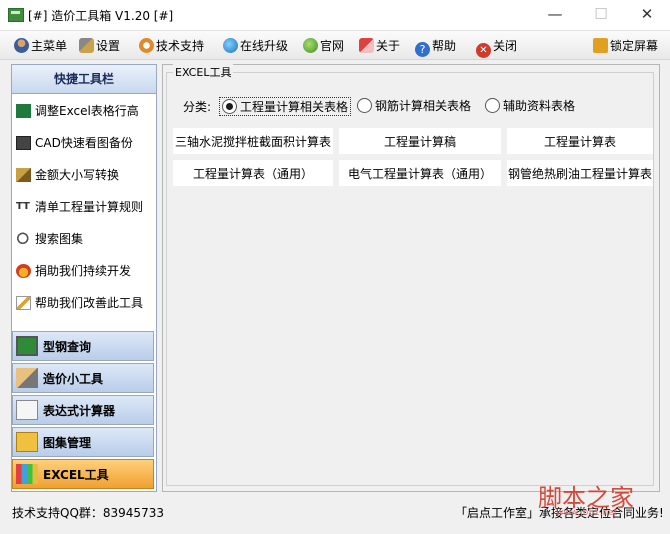 The width and height of the screenshot is (670, 534). Describe the element at coordinates (23, 143) in the screenshot. I see `cad-icon` at that location.